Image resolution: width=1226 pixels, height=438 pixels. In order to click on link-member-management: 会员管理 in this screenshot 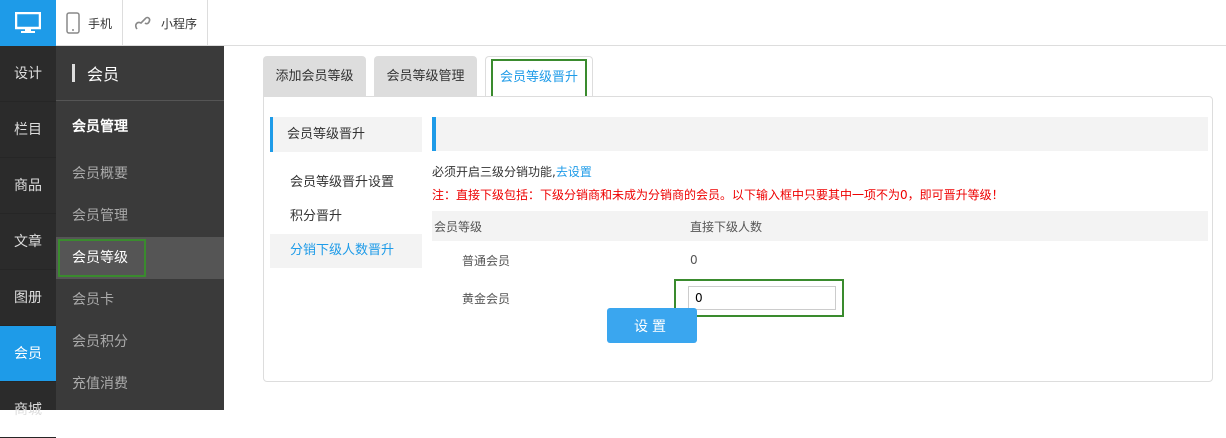, I will do `click(140, 216)`.